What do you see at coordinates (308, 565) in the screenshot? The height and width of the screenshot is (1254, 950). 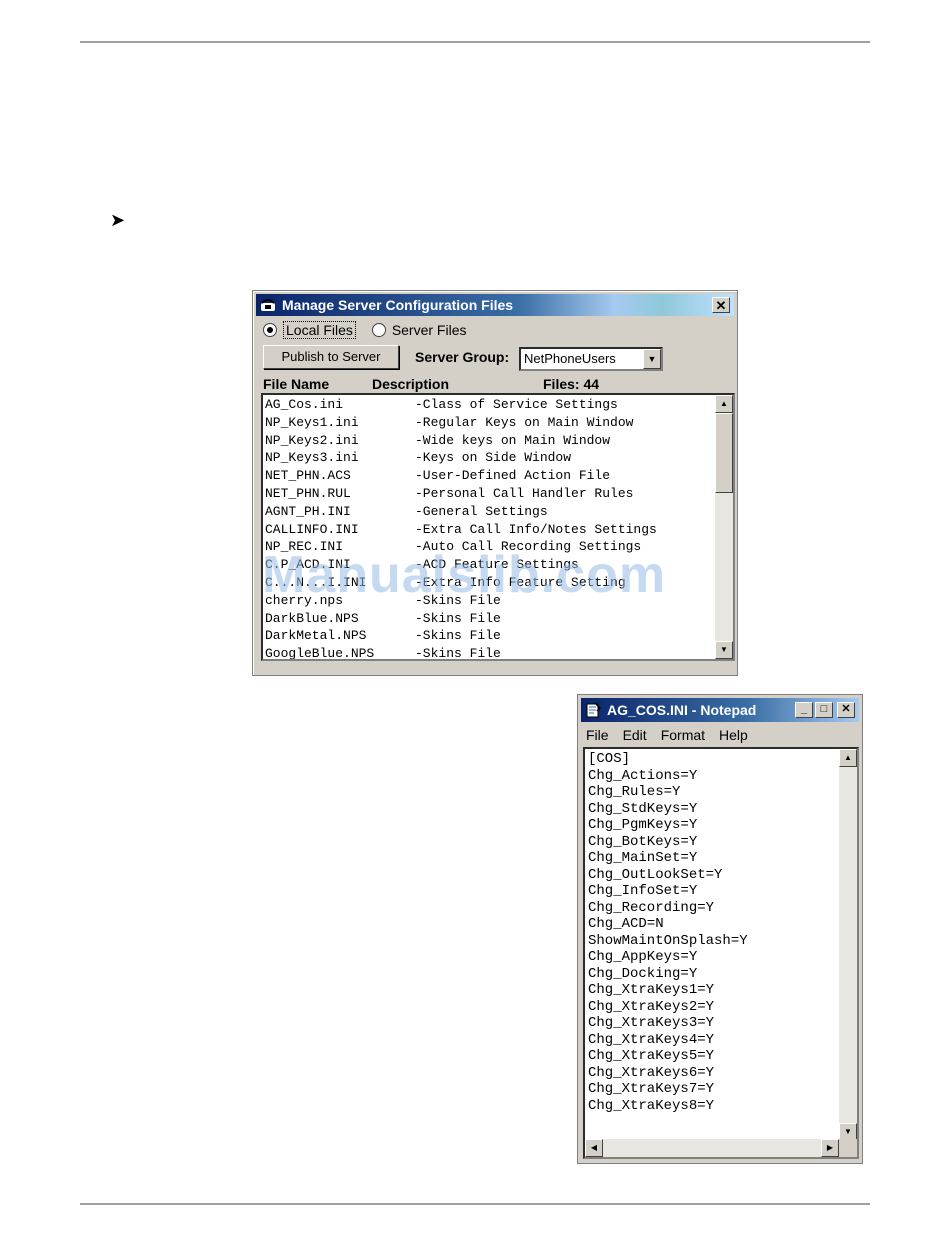 I see `file-name-cell: C.P_ACD.INI` at bounding box center [308, 565].